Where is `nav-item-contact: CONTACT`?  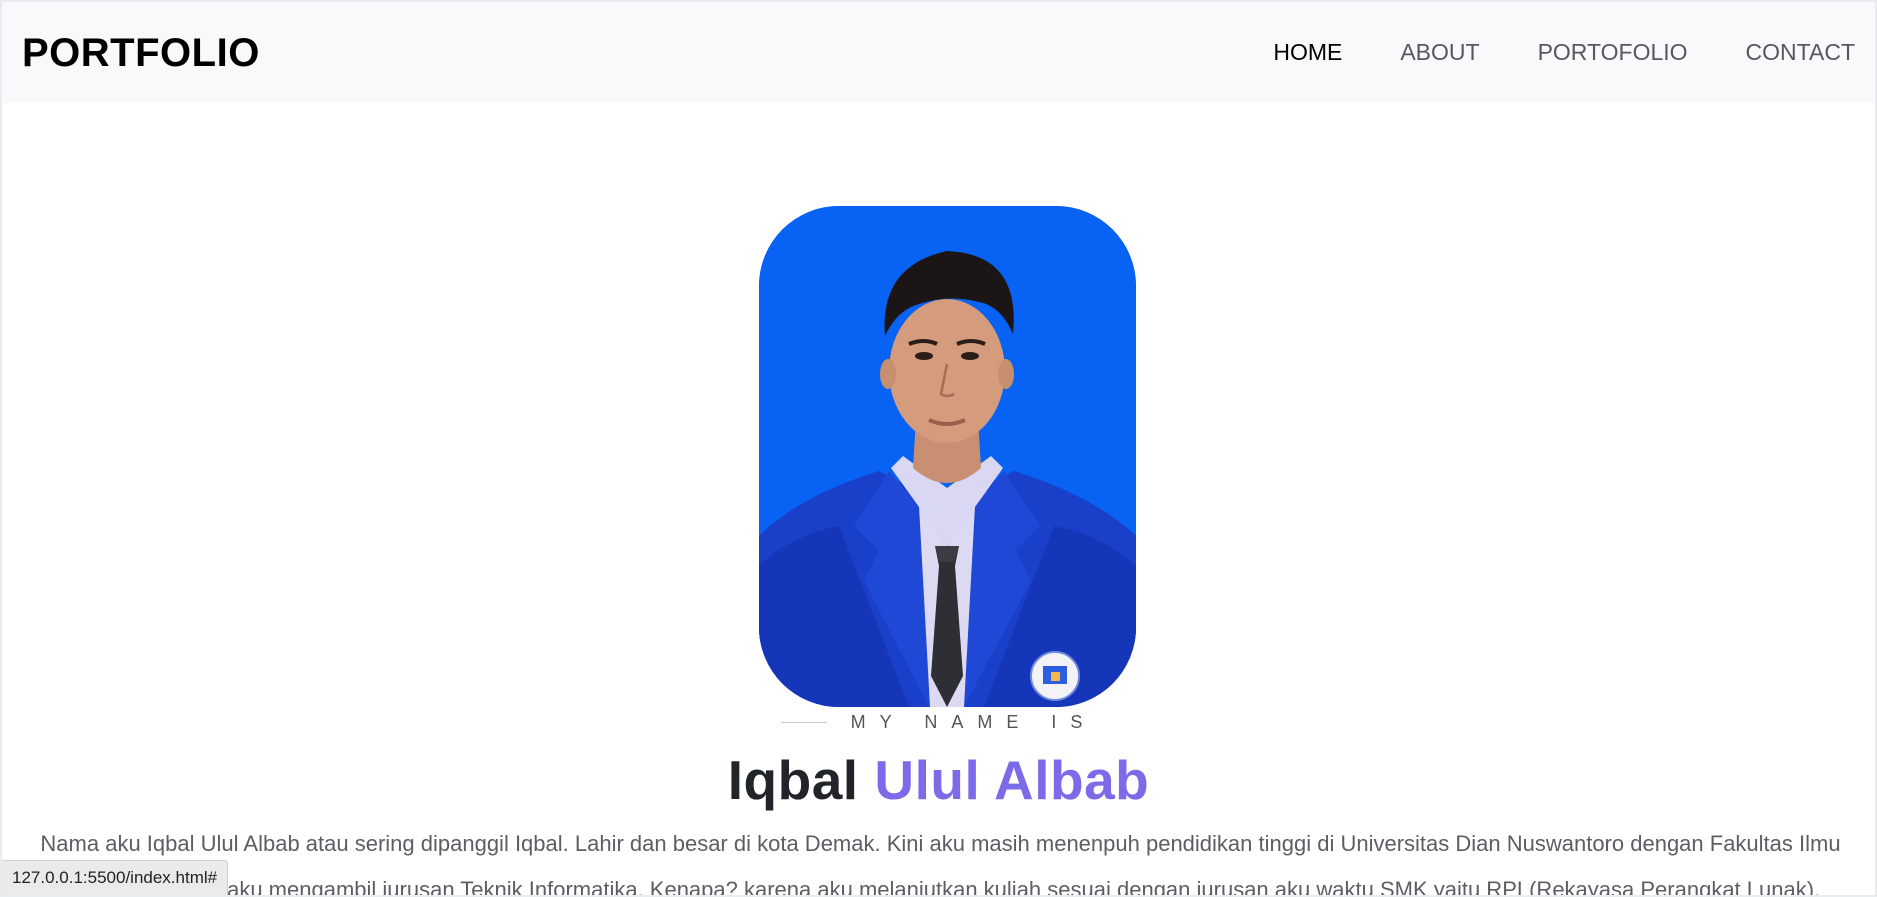
nav-item-contact: CONTACT is located at coordinates (1786, 52).